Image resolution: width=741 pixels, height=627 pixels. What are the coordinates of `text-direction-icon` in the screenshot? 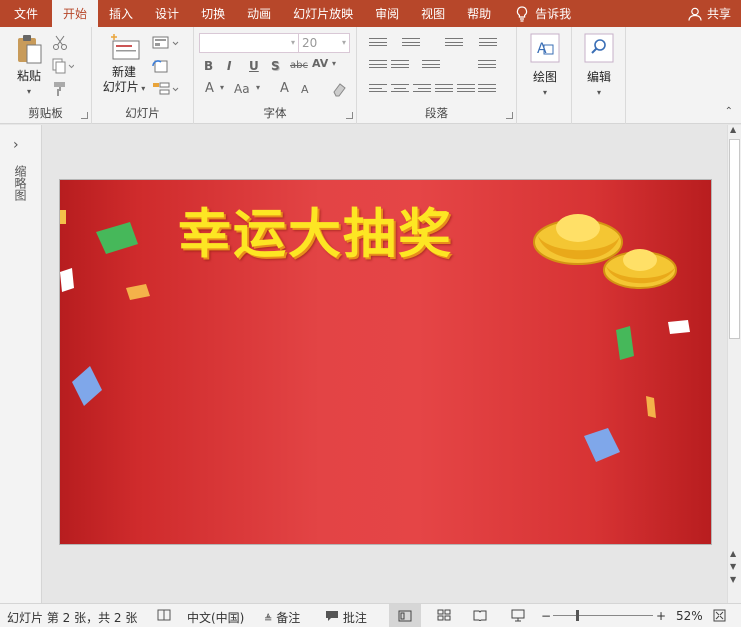 It's located at (431, 66).